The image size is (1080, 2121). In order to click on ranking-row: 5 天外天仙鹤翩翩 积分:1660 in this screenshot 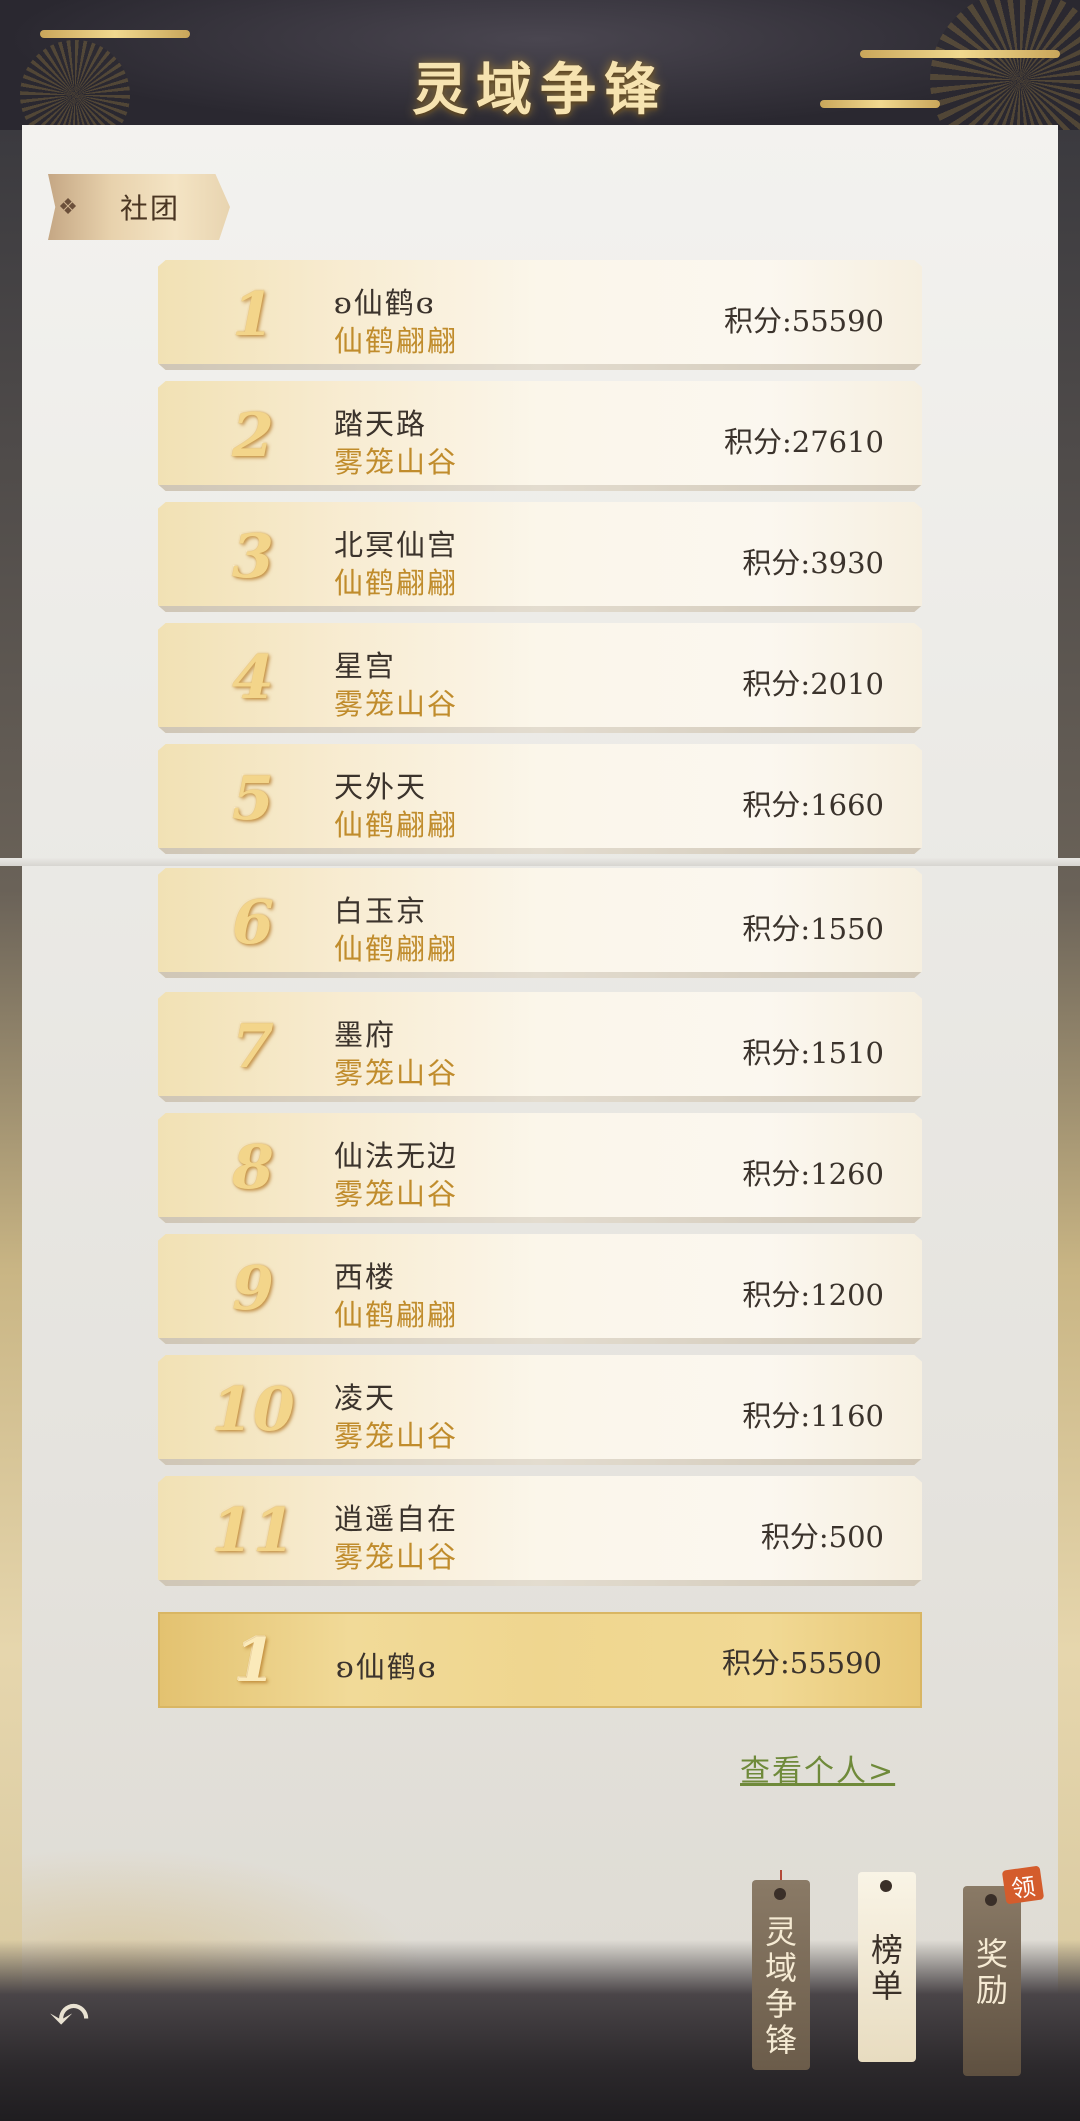, I will do `click(540, 799)`.